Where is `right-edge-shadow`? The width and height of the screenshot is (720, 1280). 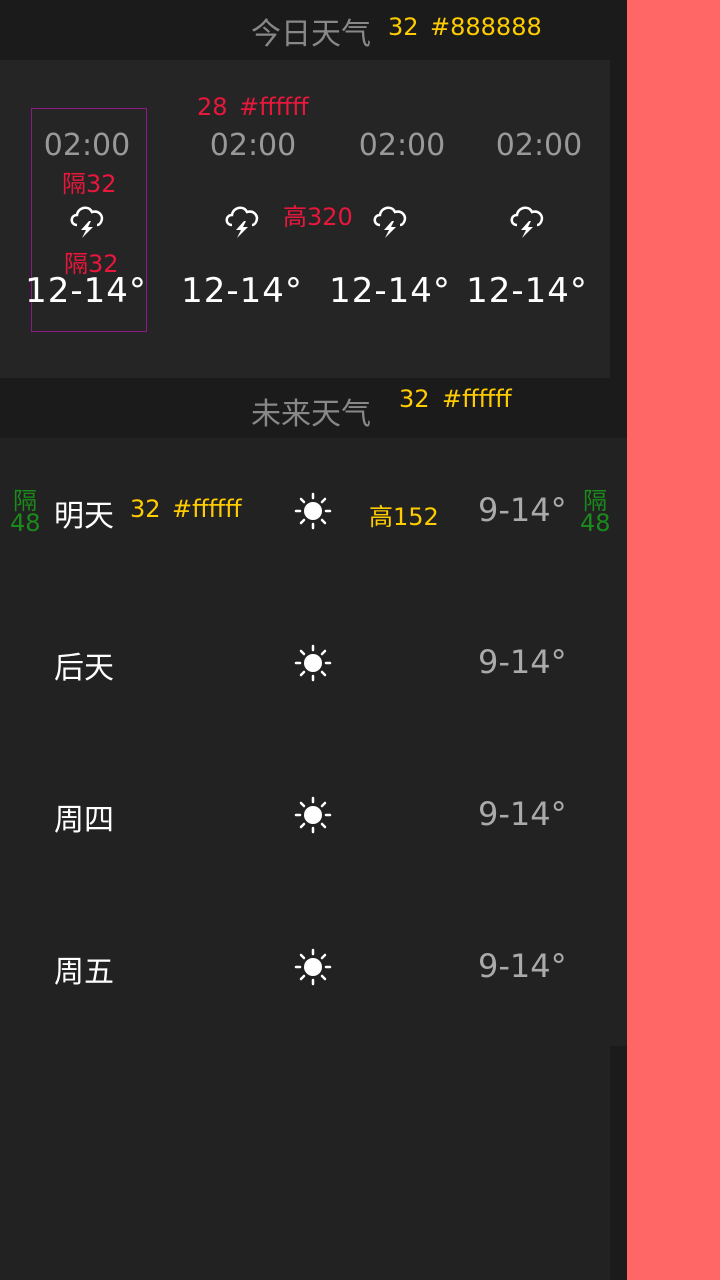 right-edge-shadow is located at coordinates (618, 219).